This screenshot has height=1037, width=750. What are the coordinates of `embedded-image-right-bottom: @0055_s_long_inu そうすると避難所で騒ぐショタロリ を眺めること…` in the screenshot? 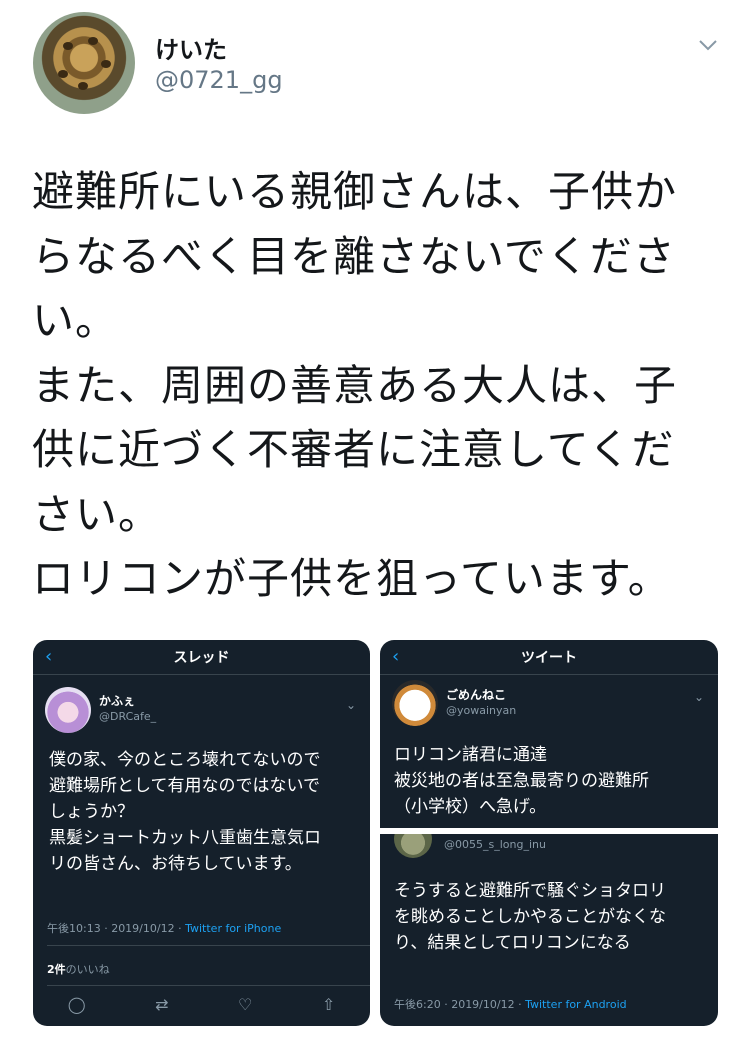 It's located at (549, 930).